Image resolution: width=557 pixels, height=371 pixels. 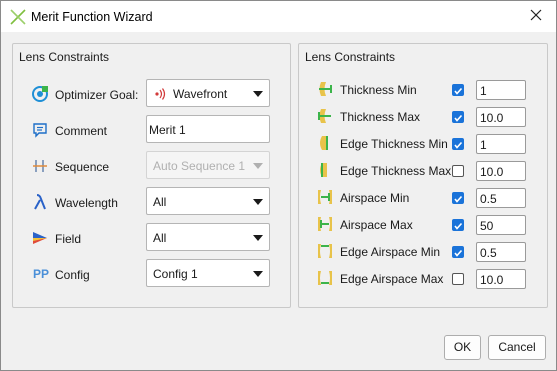 What do you see at coordinates (501, 144) in the screenshot?
I see `edge-thickness-min-input: 1` at bounding box center [501, 144].